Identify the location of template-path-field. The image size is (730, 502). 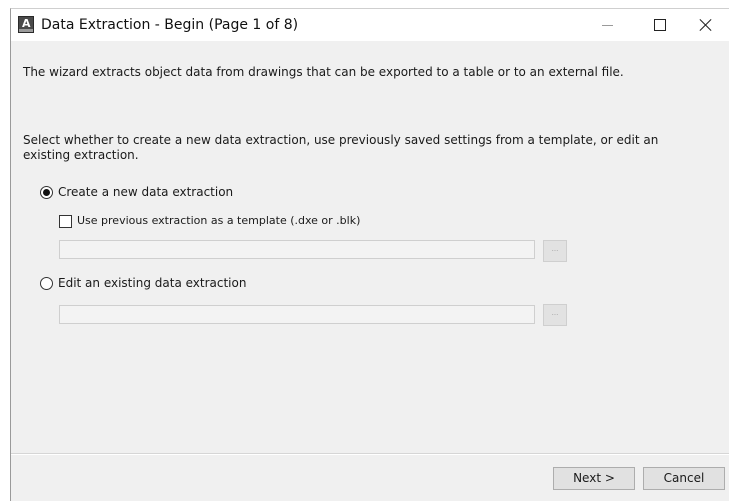
(297, 249).